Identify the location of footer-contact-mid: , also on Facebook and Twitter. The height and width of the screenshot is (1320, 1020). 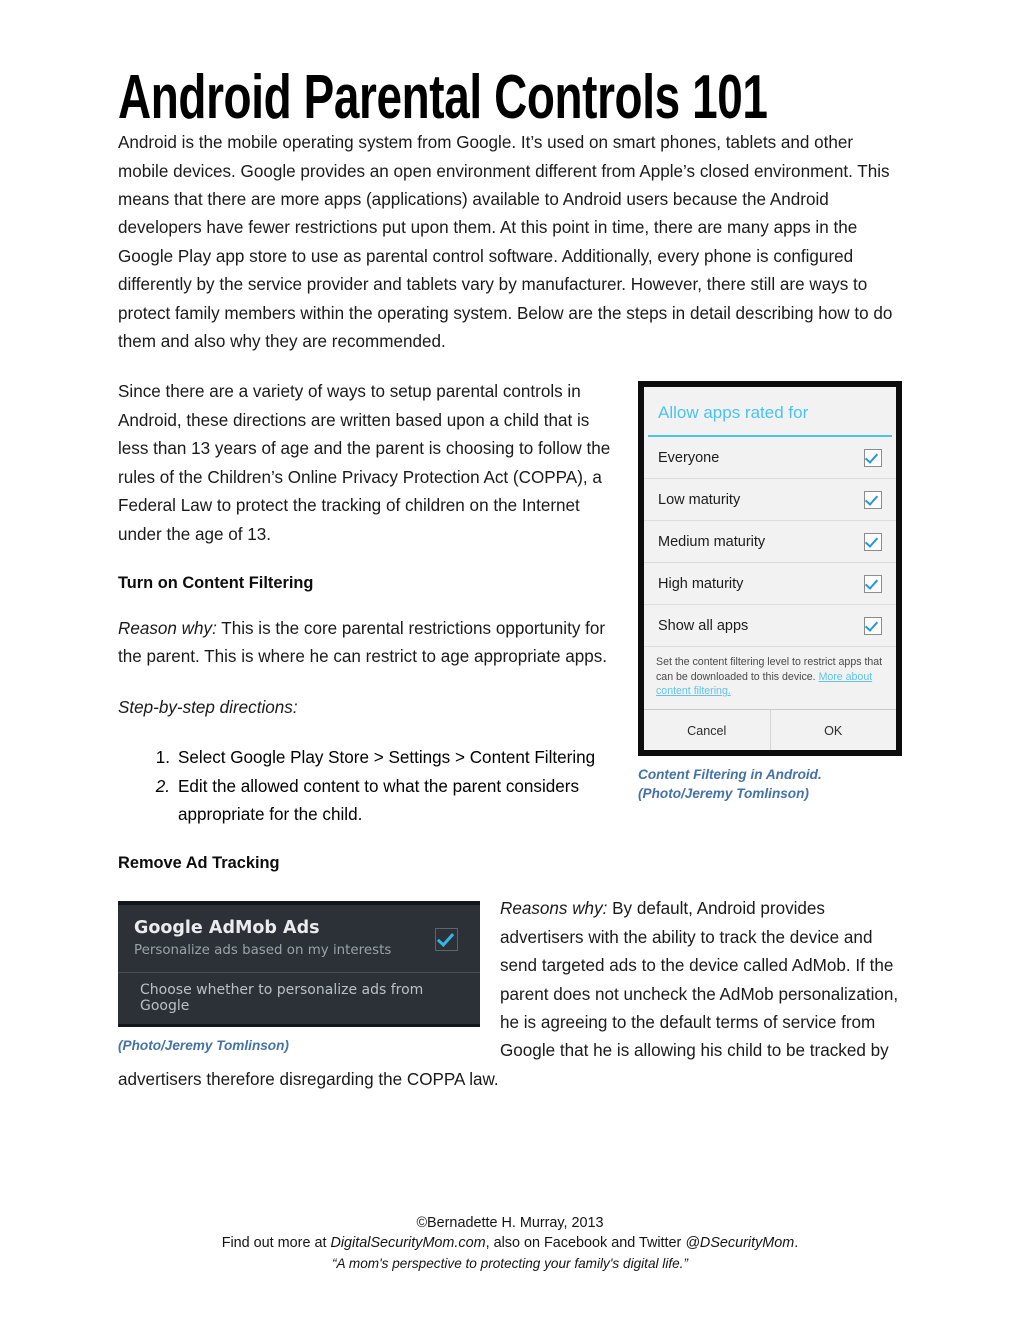
(585, 1243).